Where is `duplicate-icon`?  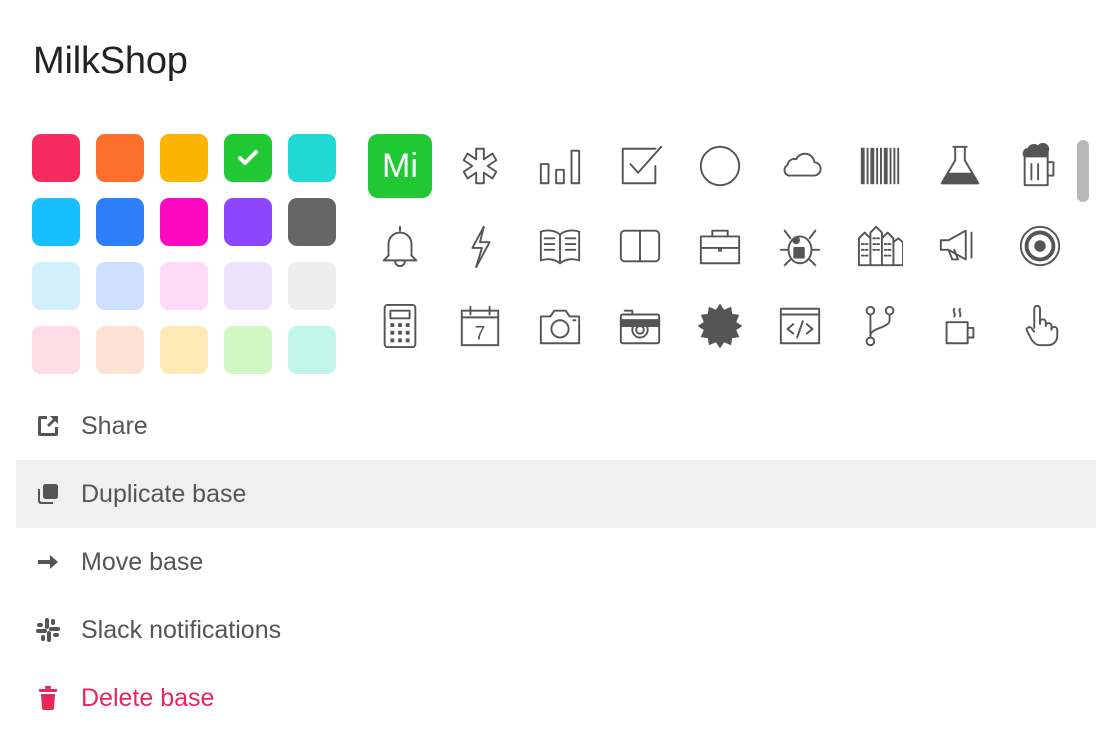 duplicate-icon is located at coordinates (48, 494).